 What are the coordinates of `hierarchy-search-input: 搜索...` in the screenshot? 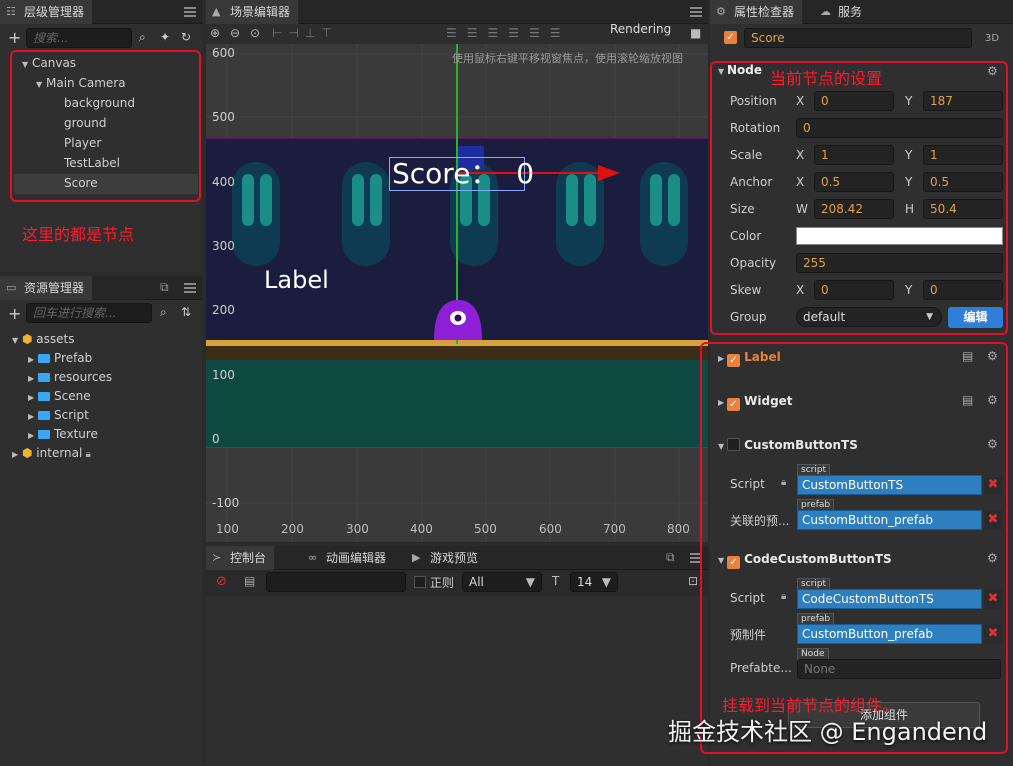 It's located at (79, 38).